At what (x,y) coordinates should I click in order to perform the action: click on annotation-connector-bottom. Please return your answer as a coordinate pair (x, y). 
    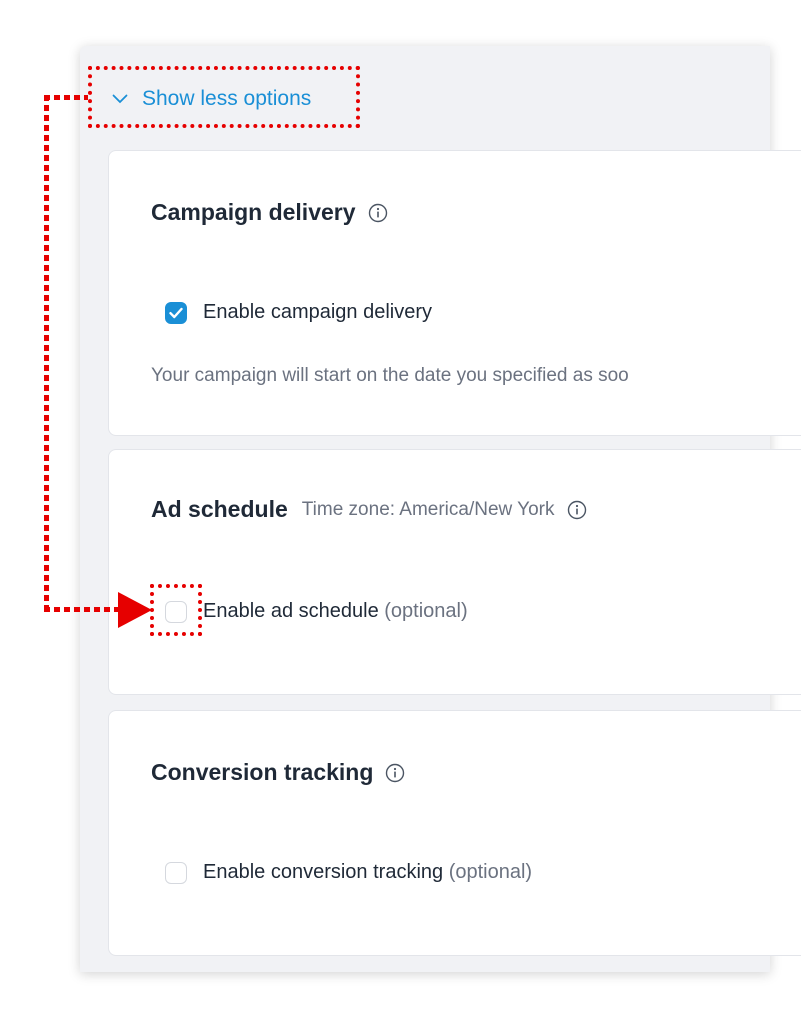
    Looking at the image, I should click on (83, 609).